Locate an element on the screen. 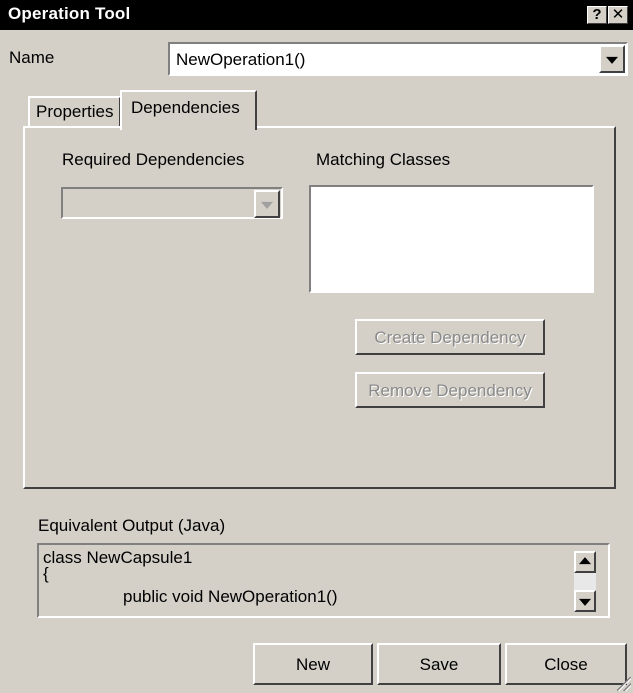  close-button: Close is located at coordinates (566, 664).